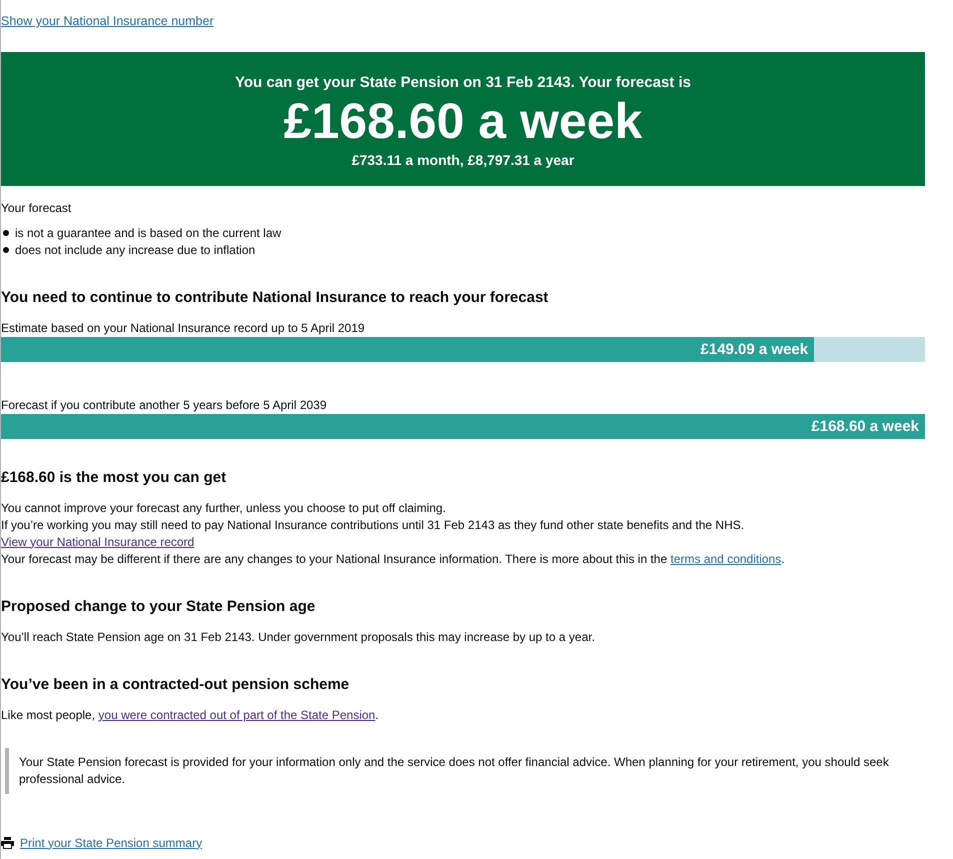 The height and width of the screenshot is (859, 953). I want to click on paragraph: If you’re working you may still need to pay National Insurance contributions until 31 Feb 2143 as they fund other state benefits and the NHS., so click(373, 525).